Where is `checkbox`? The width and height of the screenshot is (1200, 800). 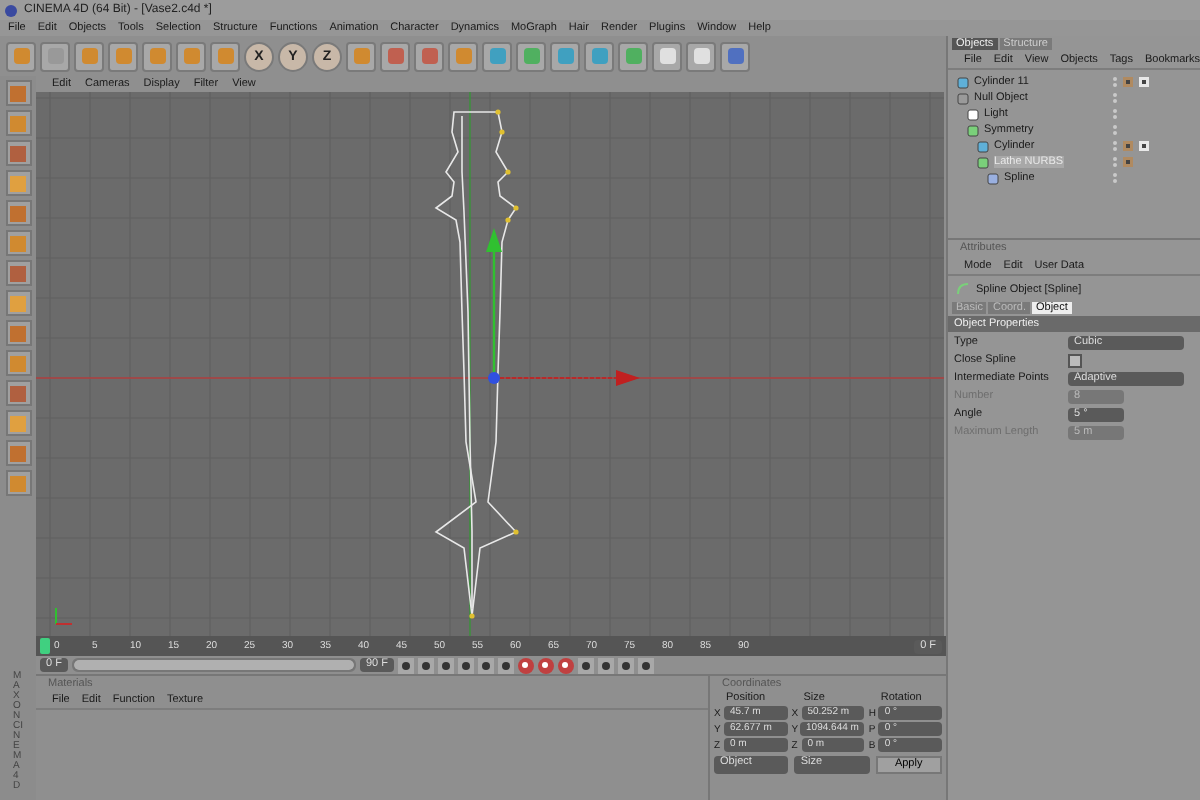
checkbox is located at coordinates (1075, 360).